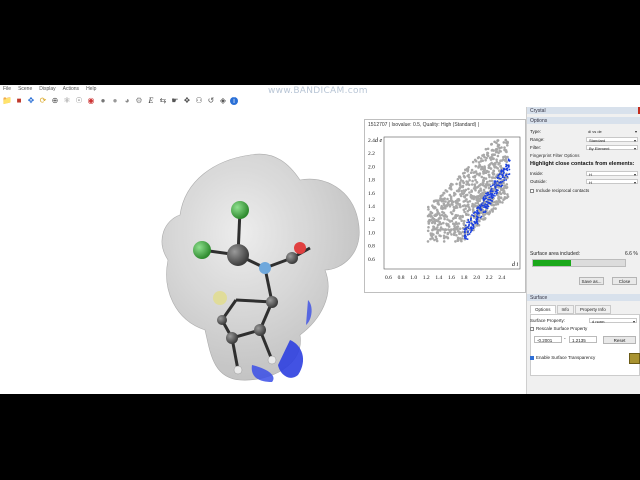  Describe the element at coordinates (612, 174) in the screenshot. I see `inside-select: H` at that location.